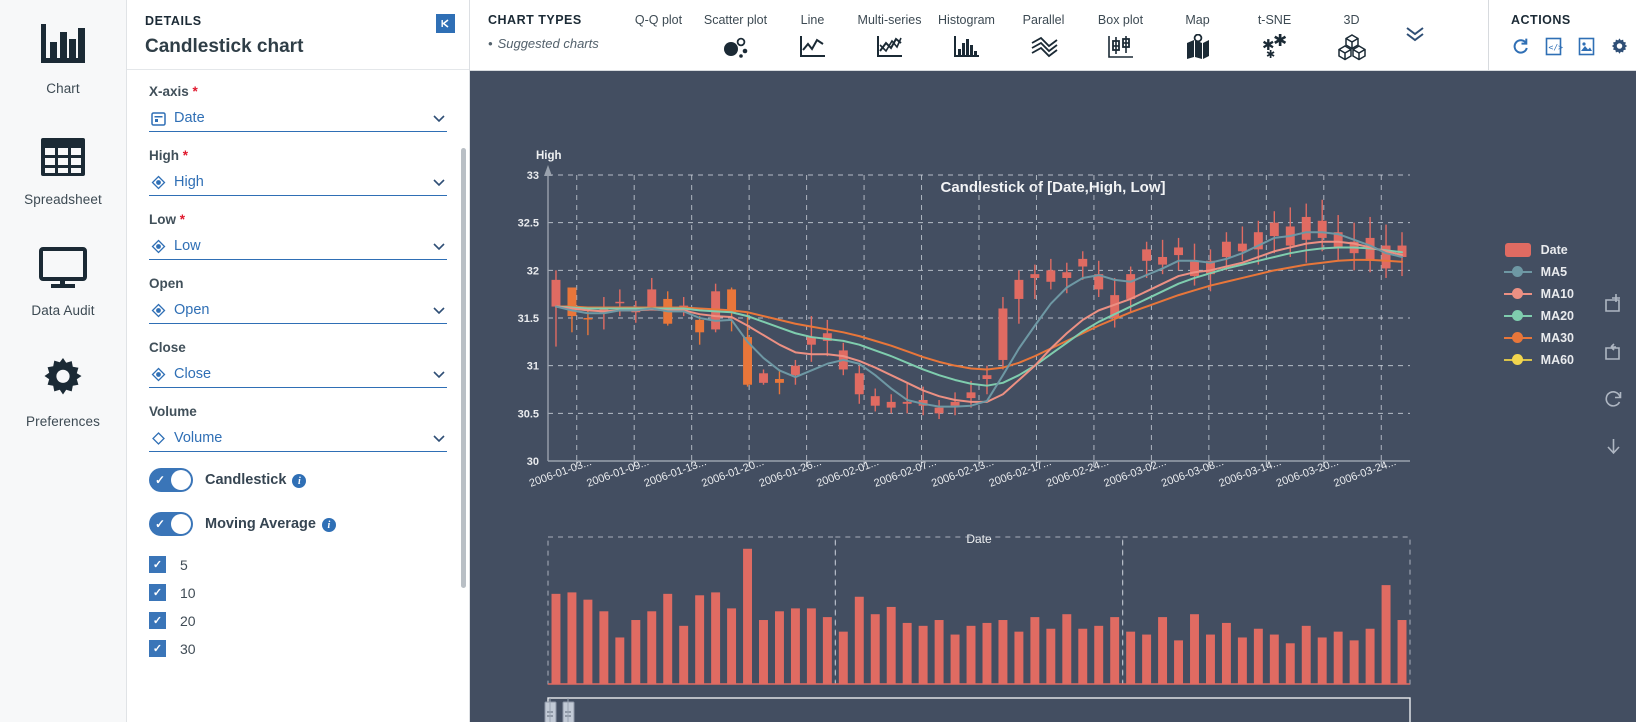 This screenshot has width=1636, height=722. I want to click on parallel-coordinates-icon, so click(1044, 47).